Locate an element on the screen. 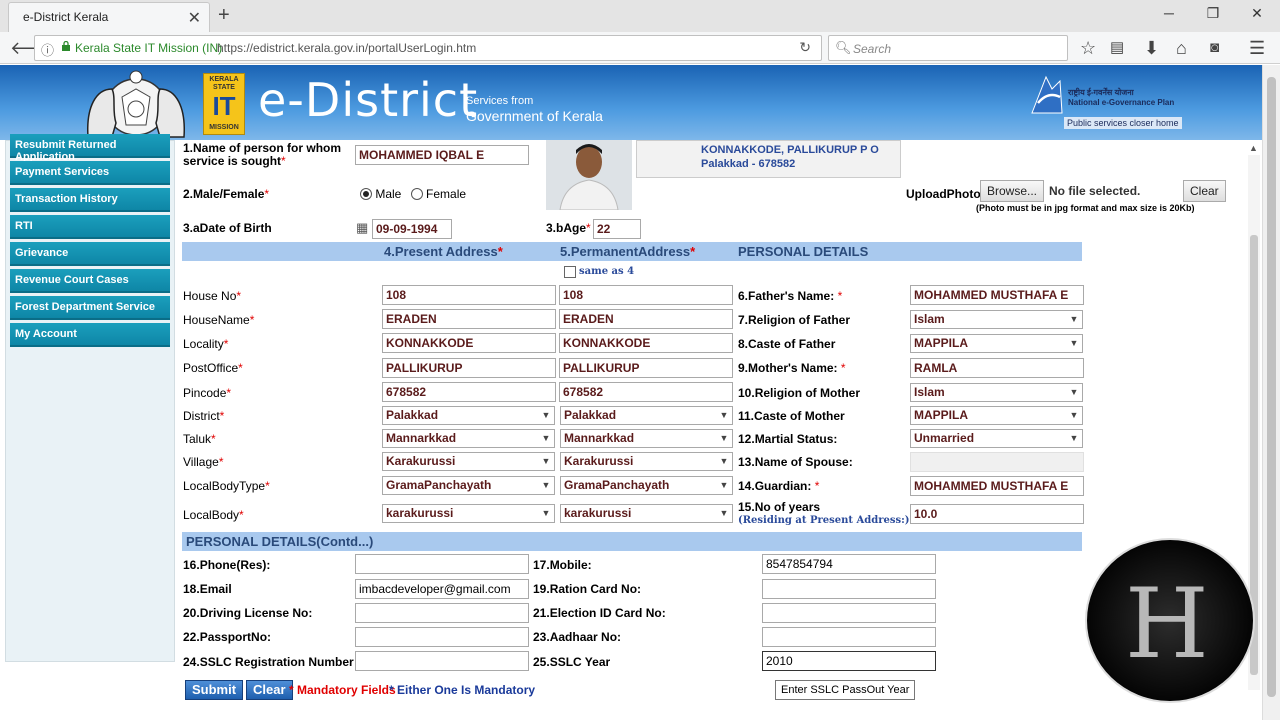  applicant-name-field: MOHAMMED IQBAL E is located at coordinates (442, 155).